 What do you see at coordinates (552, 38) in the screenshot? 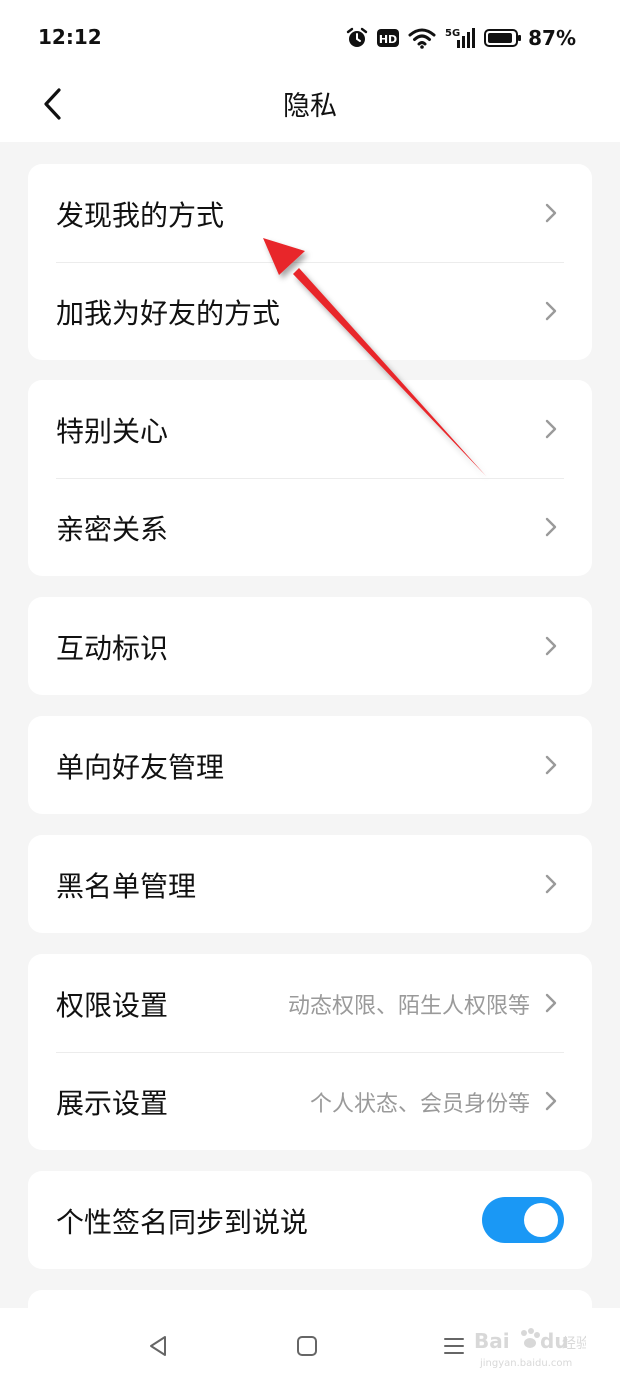
I see `battery-percent: 87%` at bounding box center [552, 38].